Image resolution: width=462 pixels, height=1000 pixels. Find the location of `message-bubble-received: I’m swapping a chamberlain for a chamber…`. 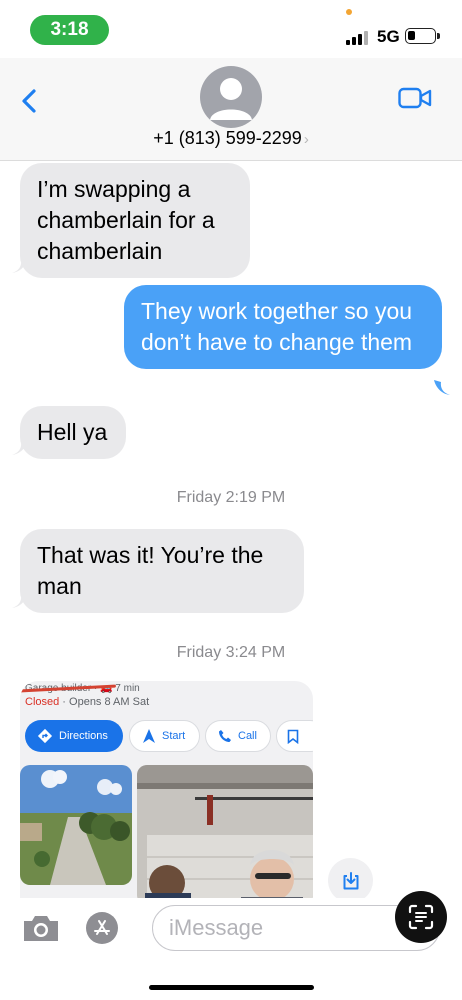

message-bubble-received: I’m swapping a chamberlain for a chamber… is located at coordinates (135, 220).